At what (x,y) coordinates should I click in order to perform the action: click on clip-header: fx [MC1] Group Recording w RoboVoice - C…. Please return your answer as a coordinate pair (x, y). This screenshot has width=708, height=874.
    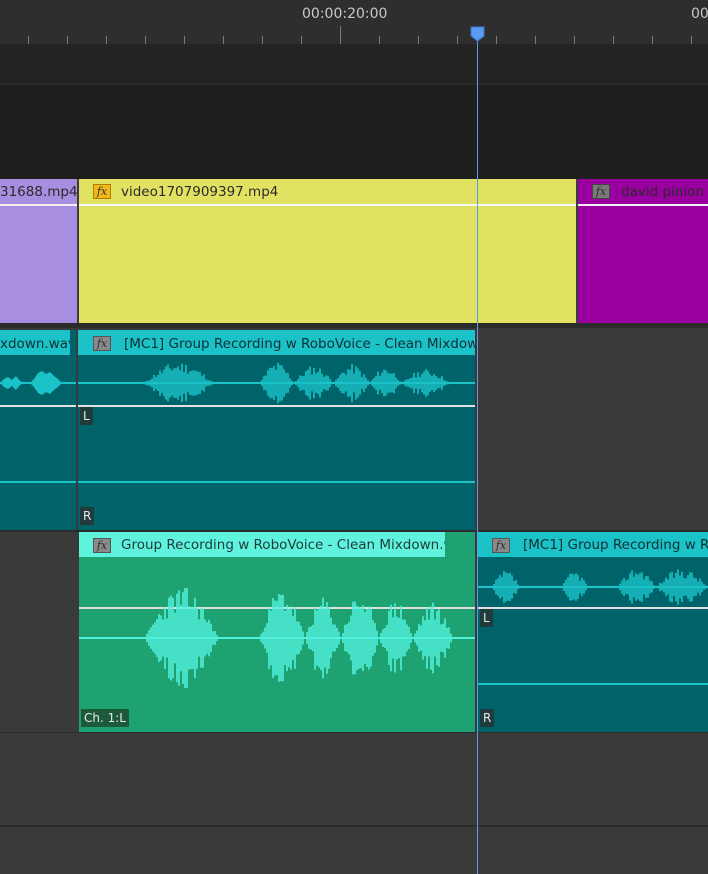
    Looking at the image, I should click on (276, 342).